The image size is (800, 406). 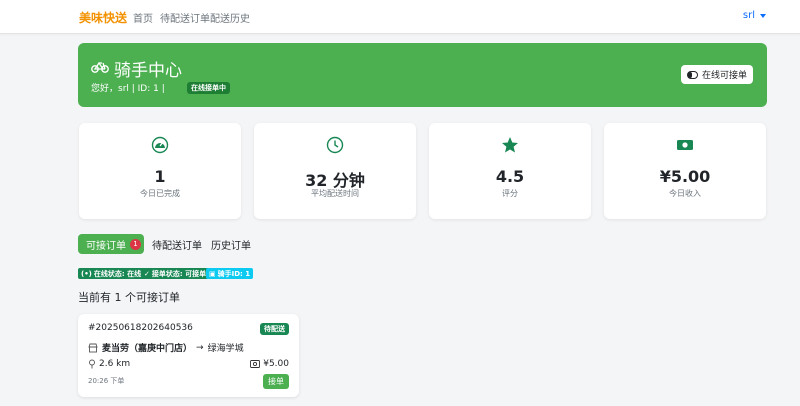 What do you see at coordinates (135, 244) in the screenshot?
I see `count-badge: 1` at bounding box center [135, 244].